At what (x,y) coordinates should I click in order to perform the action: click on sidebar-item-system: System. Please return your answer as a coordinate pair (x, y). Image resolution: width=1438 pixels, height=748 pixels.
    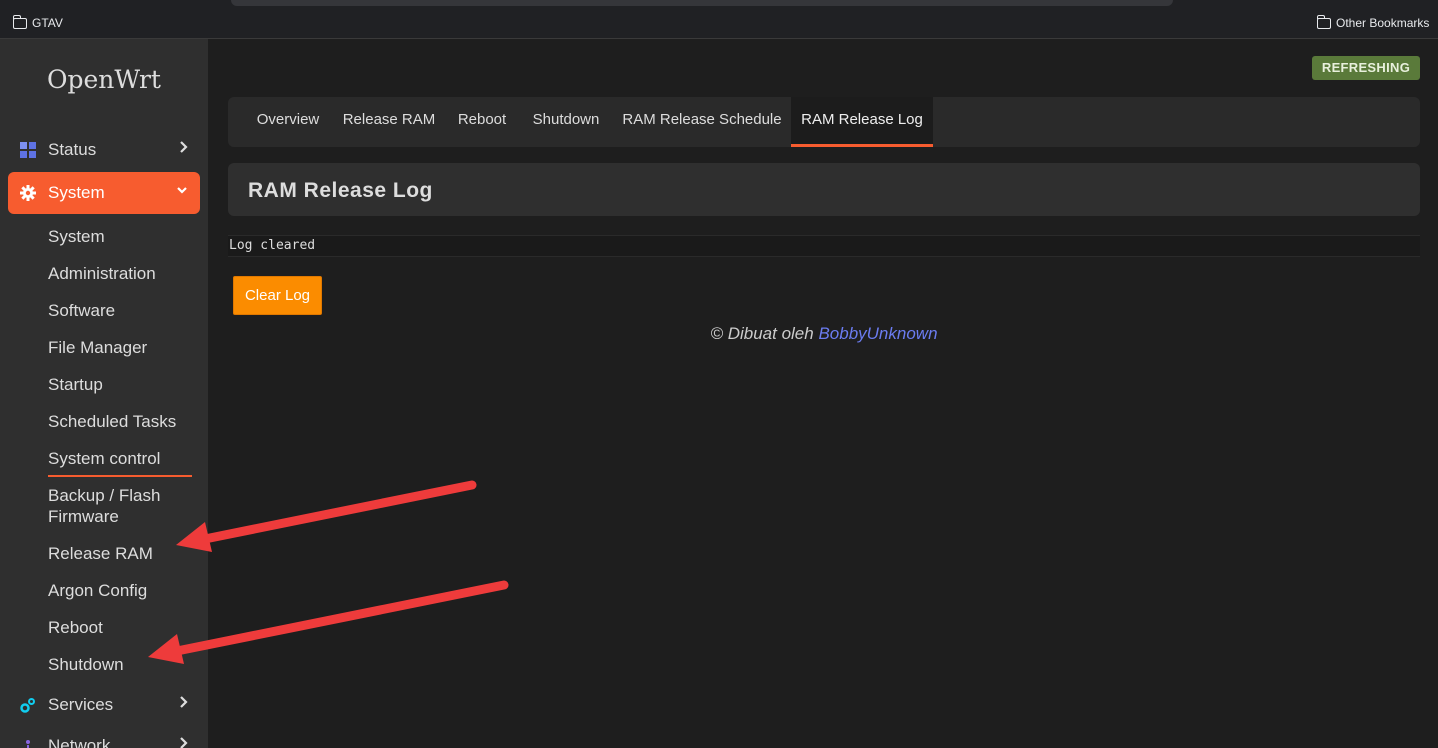
    Looking at the image, I should click on (76, 236).